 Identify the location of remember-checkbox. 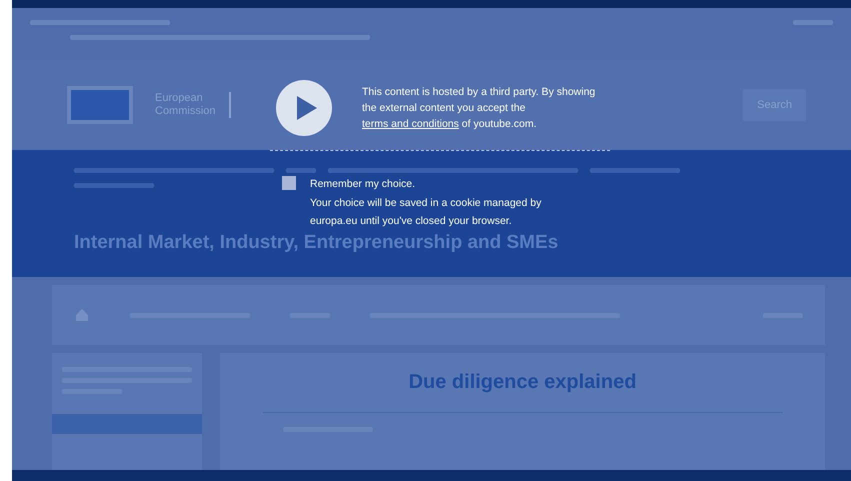
(289, 183).